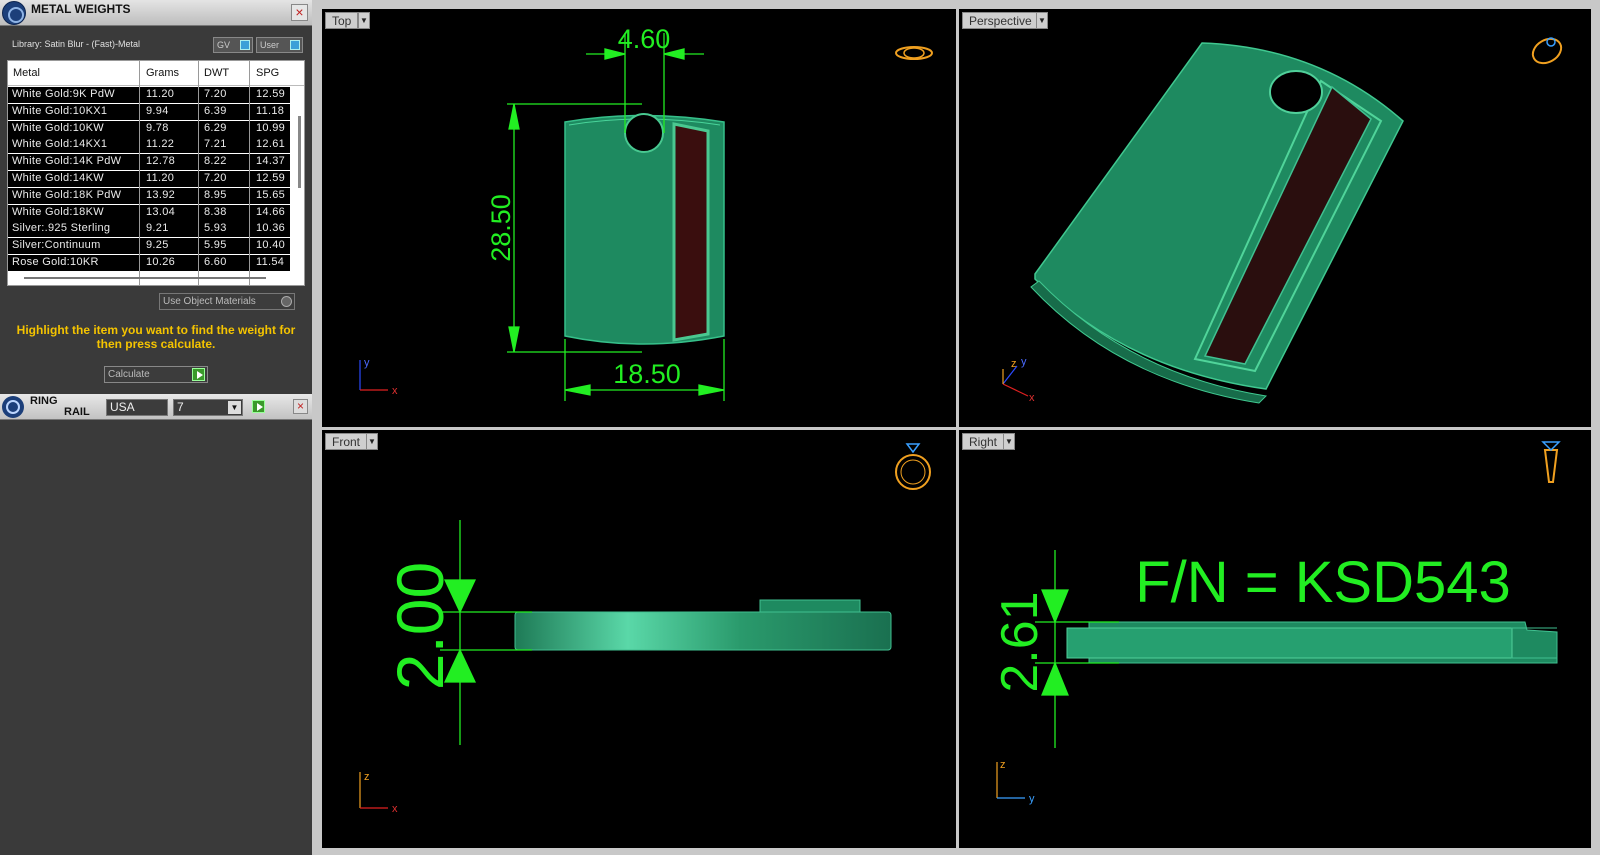  Describe the element at coordinates (149, 212) in the screenshot. I see `table-row: White Gold:18KW 13.04 8.38 14.66` at that location.